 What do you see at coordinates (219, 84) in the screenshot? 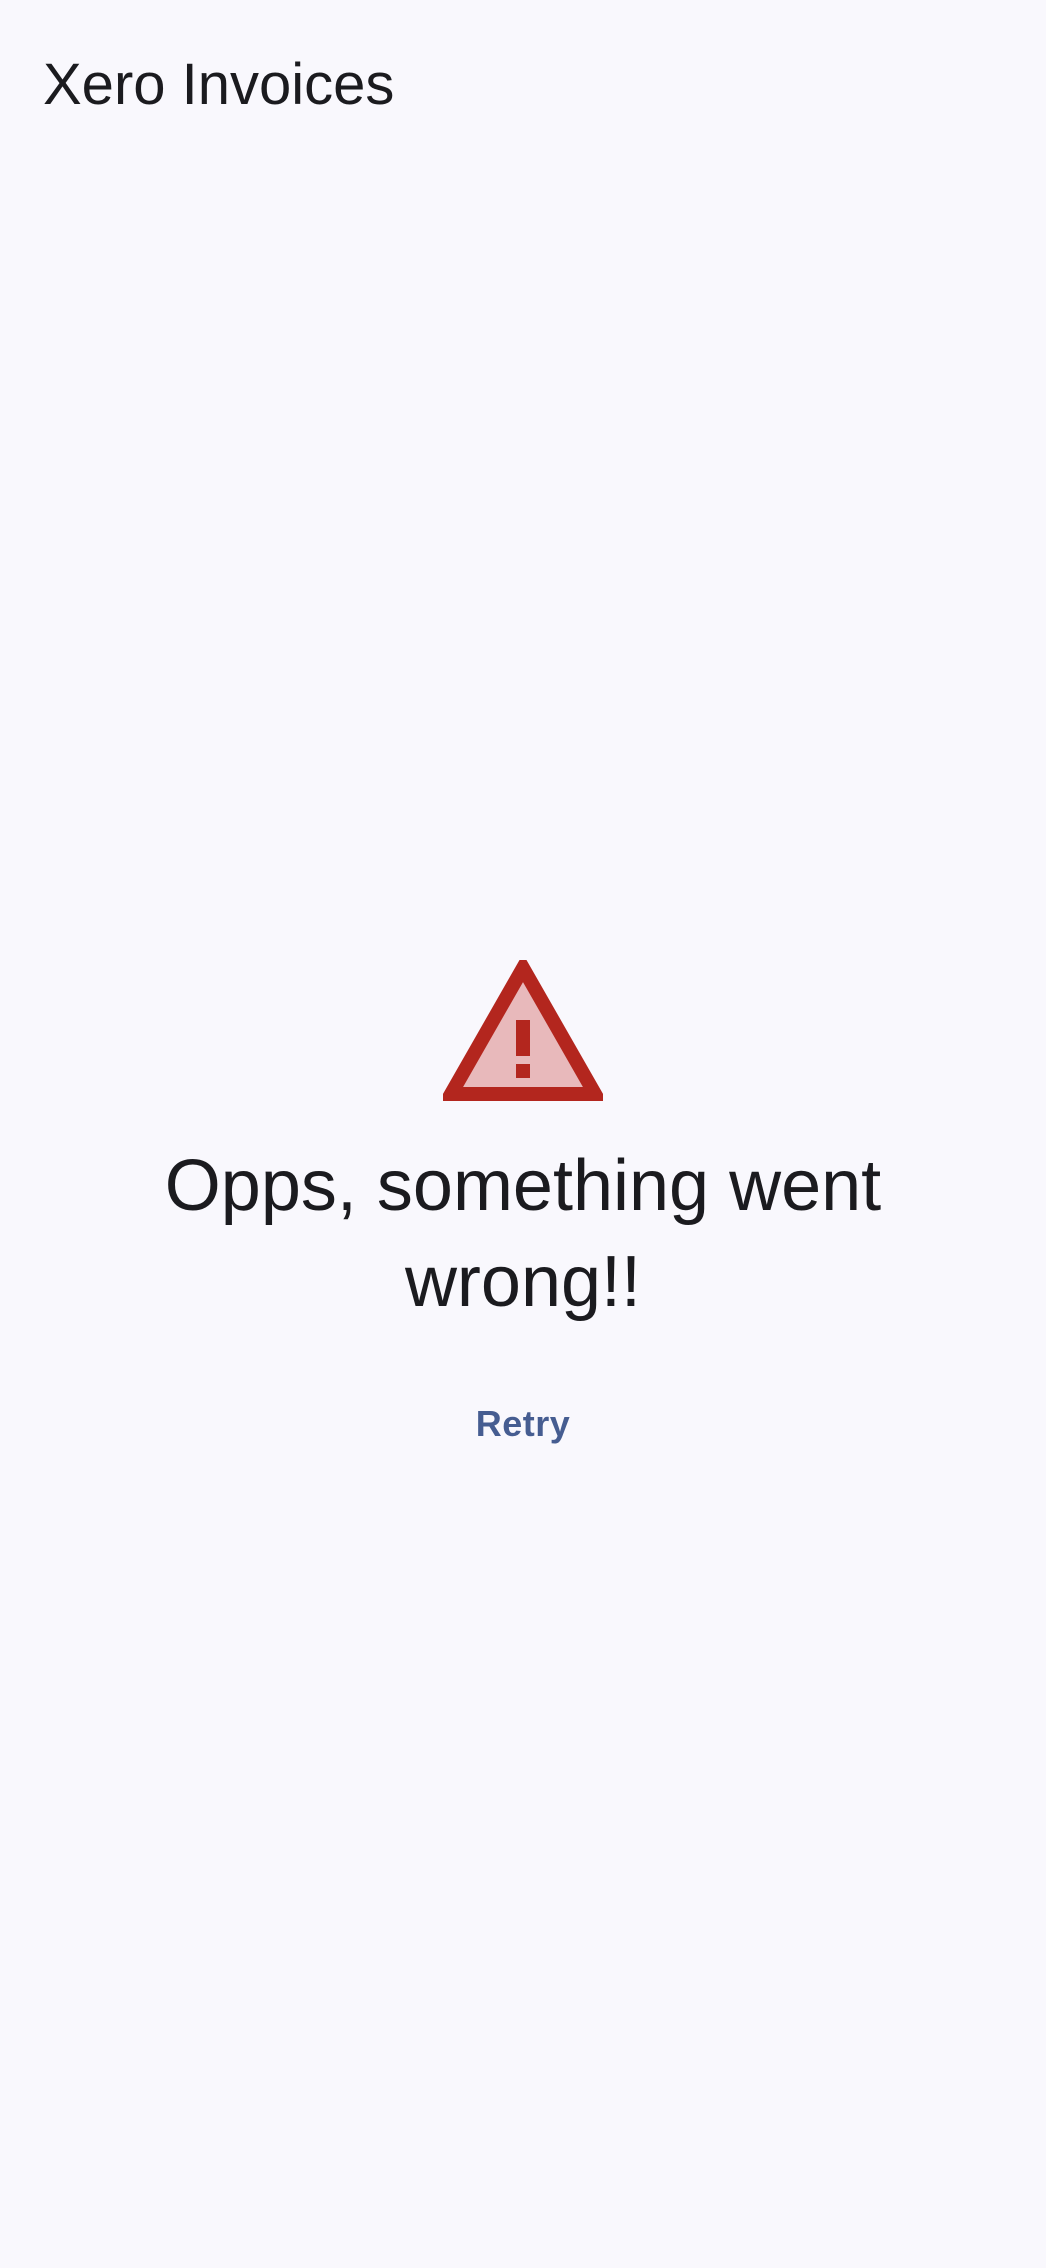
I see `app-title: Xero Invoices` at bounding box center [219, 84].